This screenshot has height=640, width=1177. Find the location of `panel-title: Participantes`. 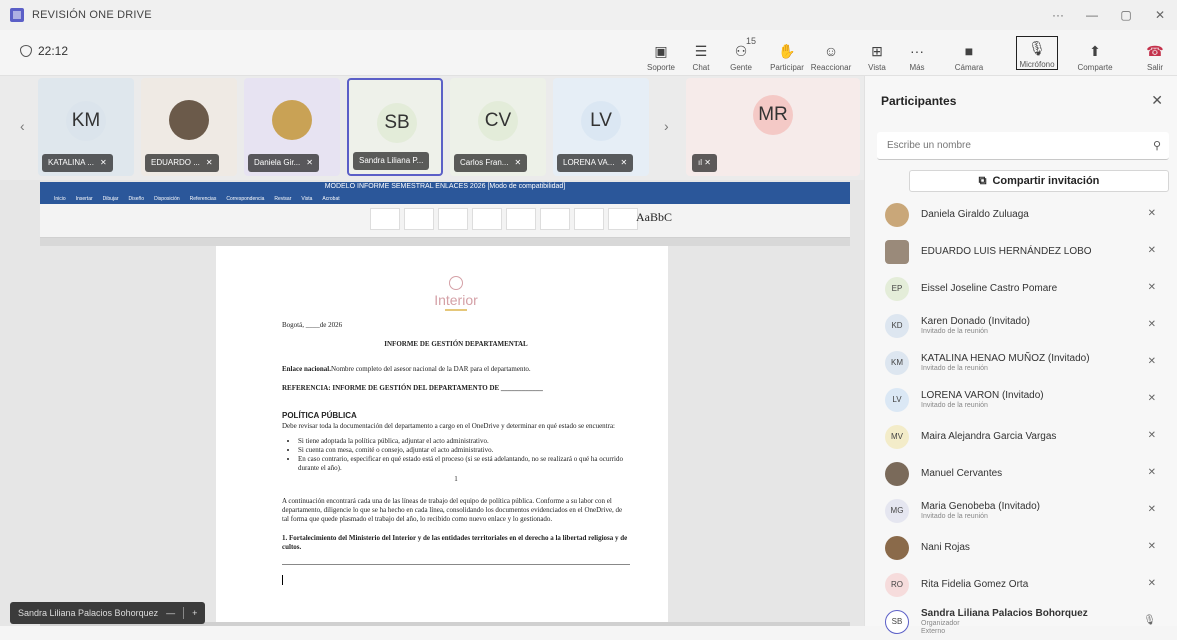

panel-title: Participantes is located at coordinates (919, 101).